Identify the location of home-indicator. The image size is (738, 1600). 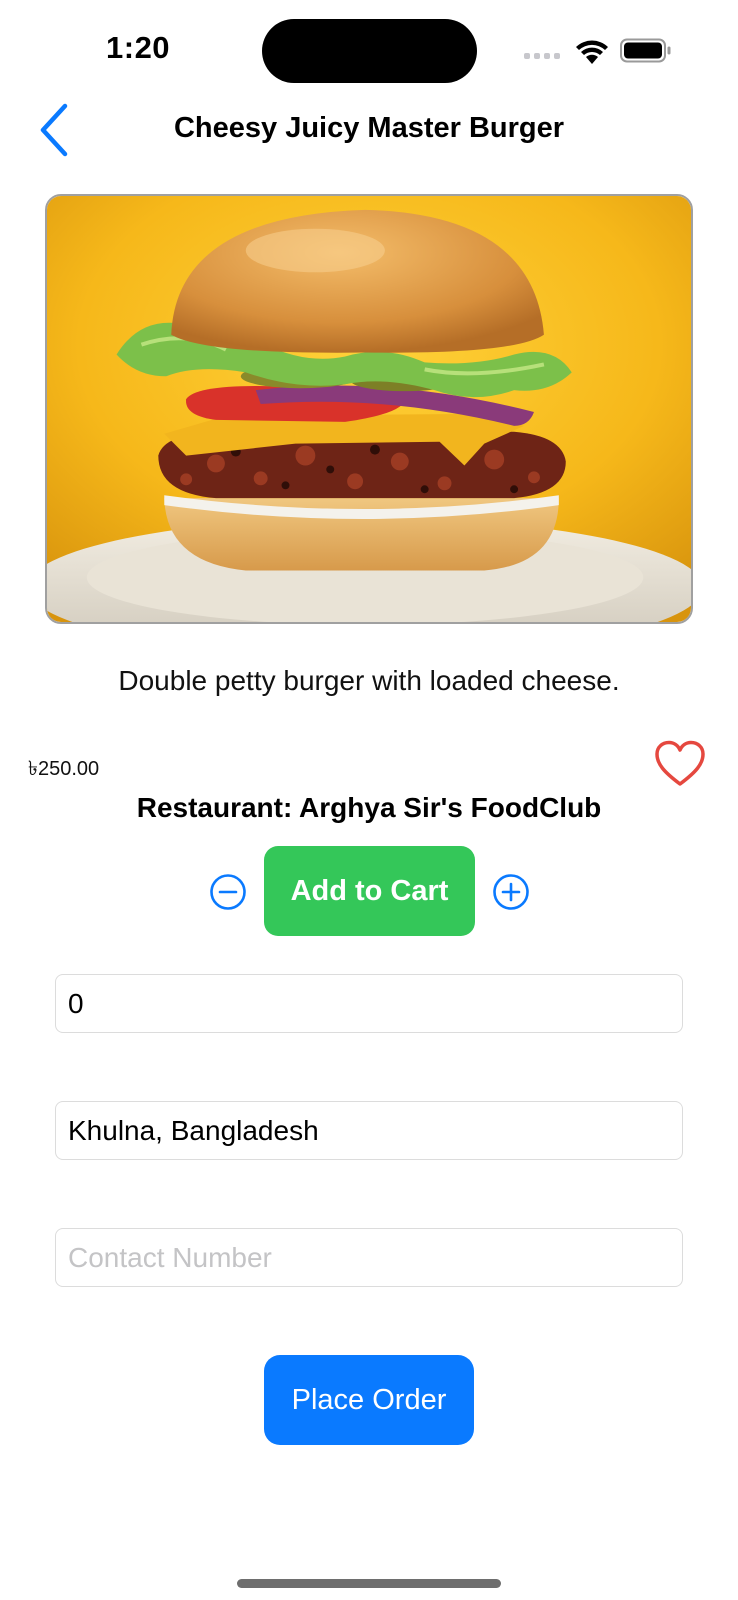
(369, 1583).